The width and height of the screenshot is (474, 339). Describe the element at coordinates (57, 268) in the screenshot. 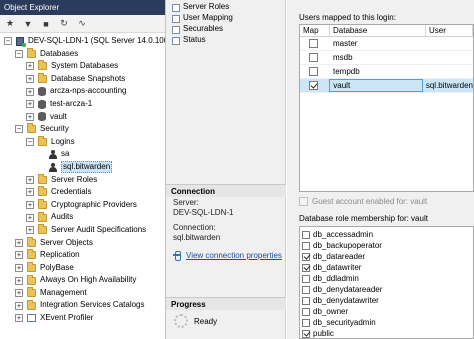

I see `tree-node-label: PolyBase` at that location.